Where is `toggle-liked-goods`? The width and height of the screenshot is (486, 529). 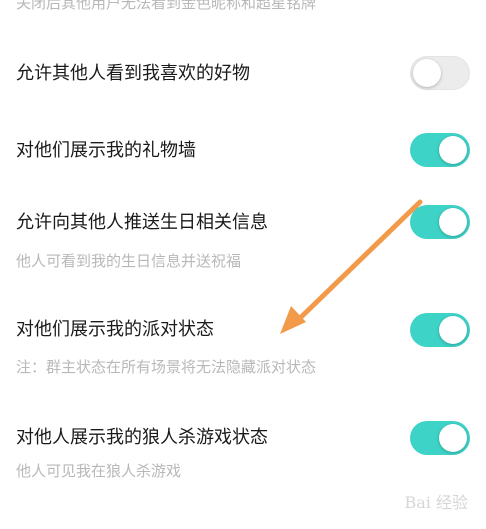 toggle-liked-goods is located at coordinates (440, 73).